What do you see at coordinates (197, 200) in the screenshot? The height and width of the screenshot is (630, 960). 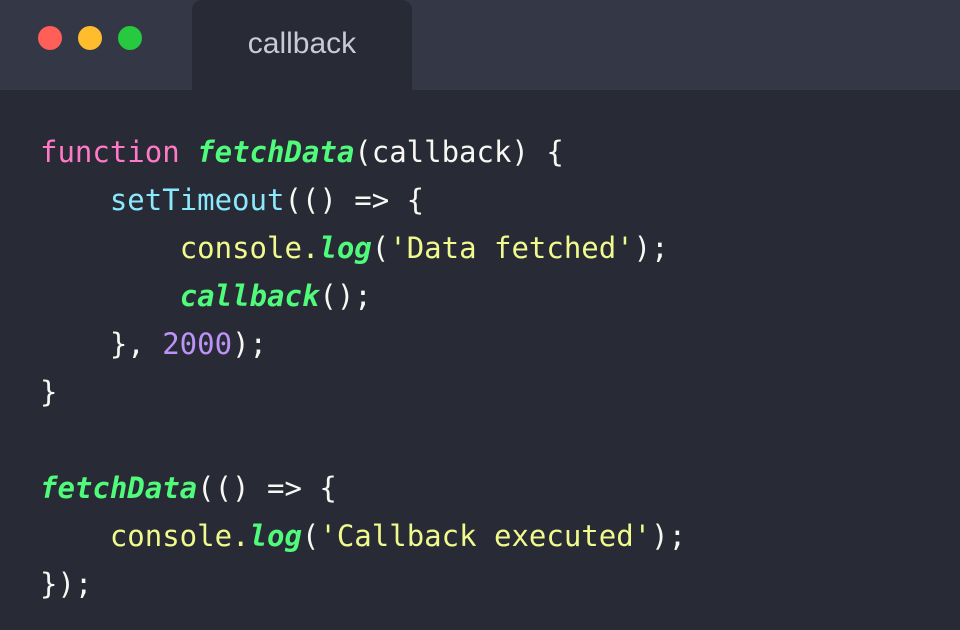 I see `code-token: setTimeout` at bounding box center [197, 200].